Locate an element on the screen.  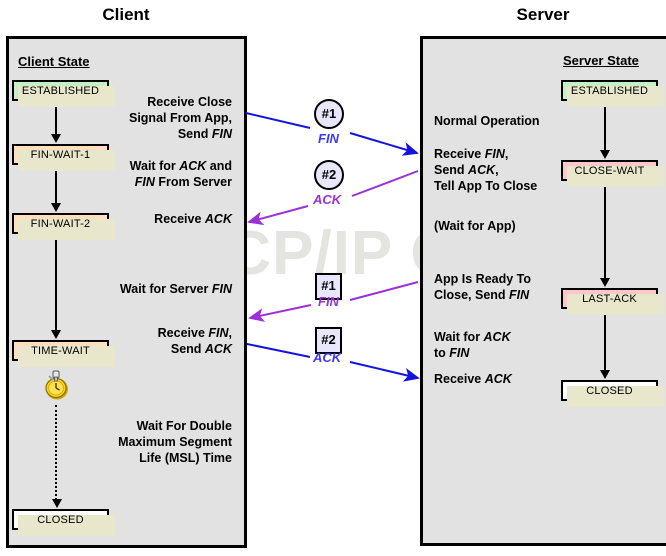
server-state-established: ESTABLISHED is located at coordinates (612, 93).